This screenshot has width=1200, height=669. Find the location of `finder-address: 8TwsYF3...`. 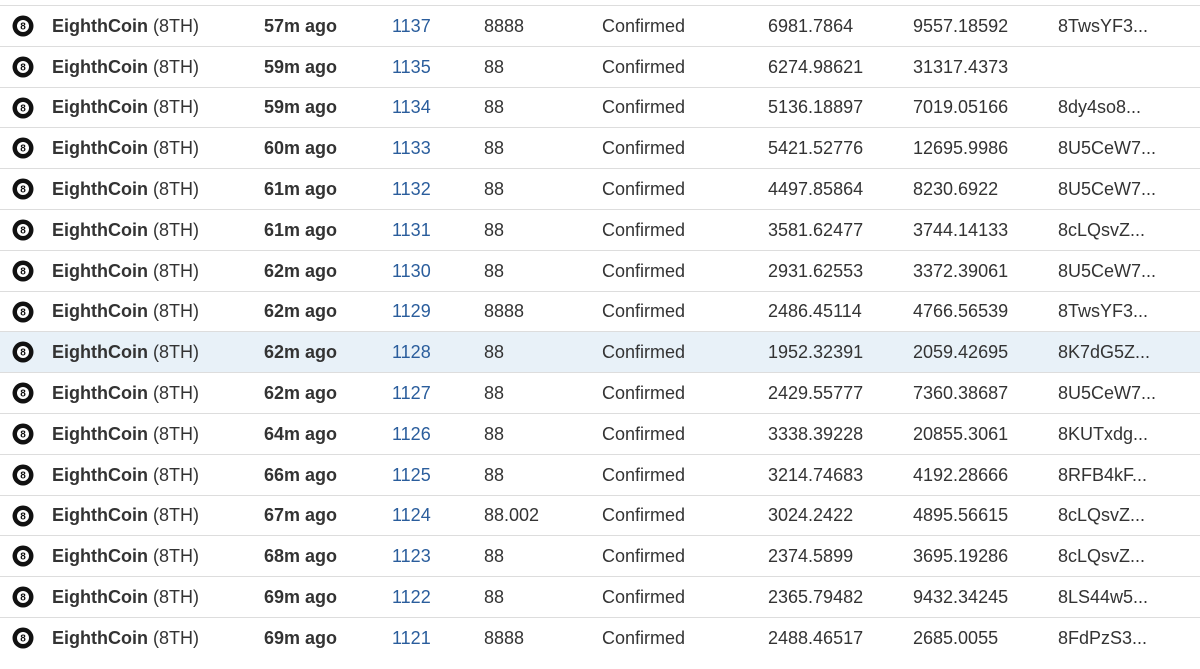

finder-address: 8TwsYF3... is located at coordinates (1103, 25).